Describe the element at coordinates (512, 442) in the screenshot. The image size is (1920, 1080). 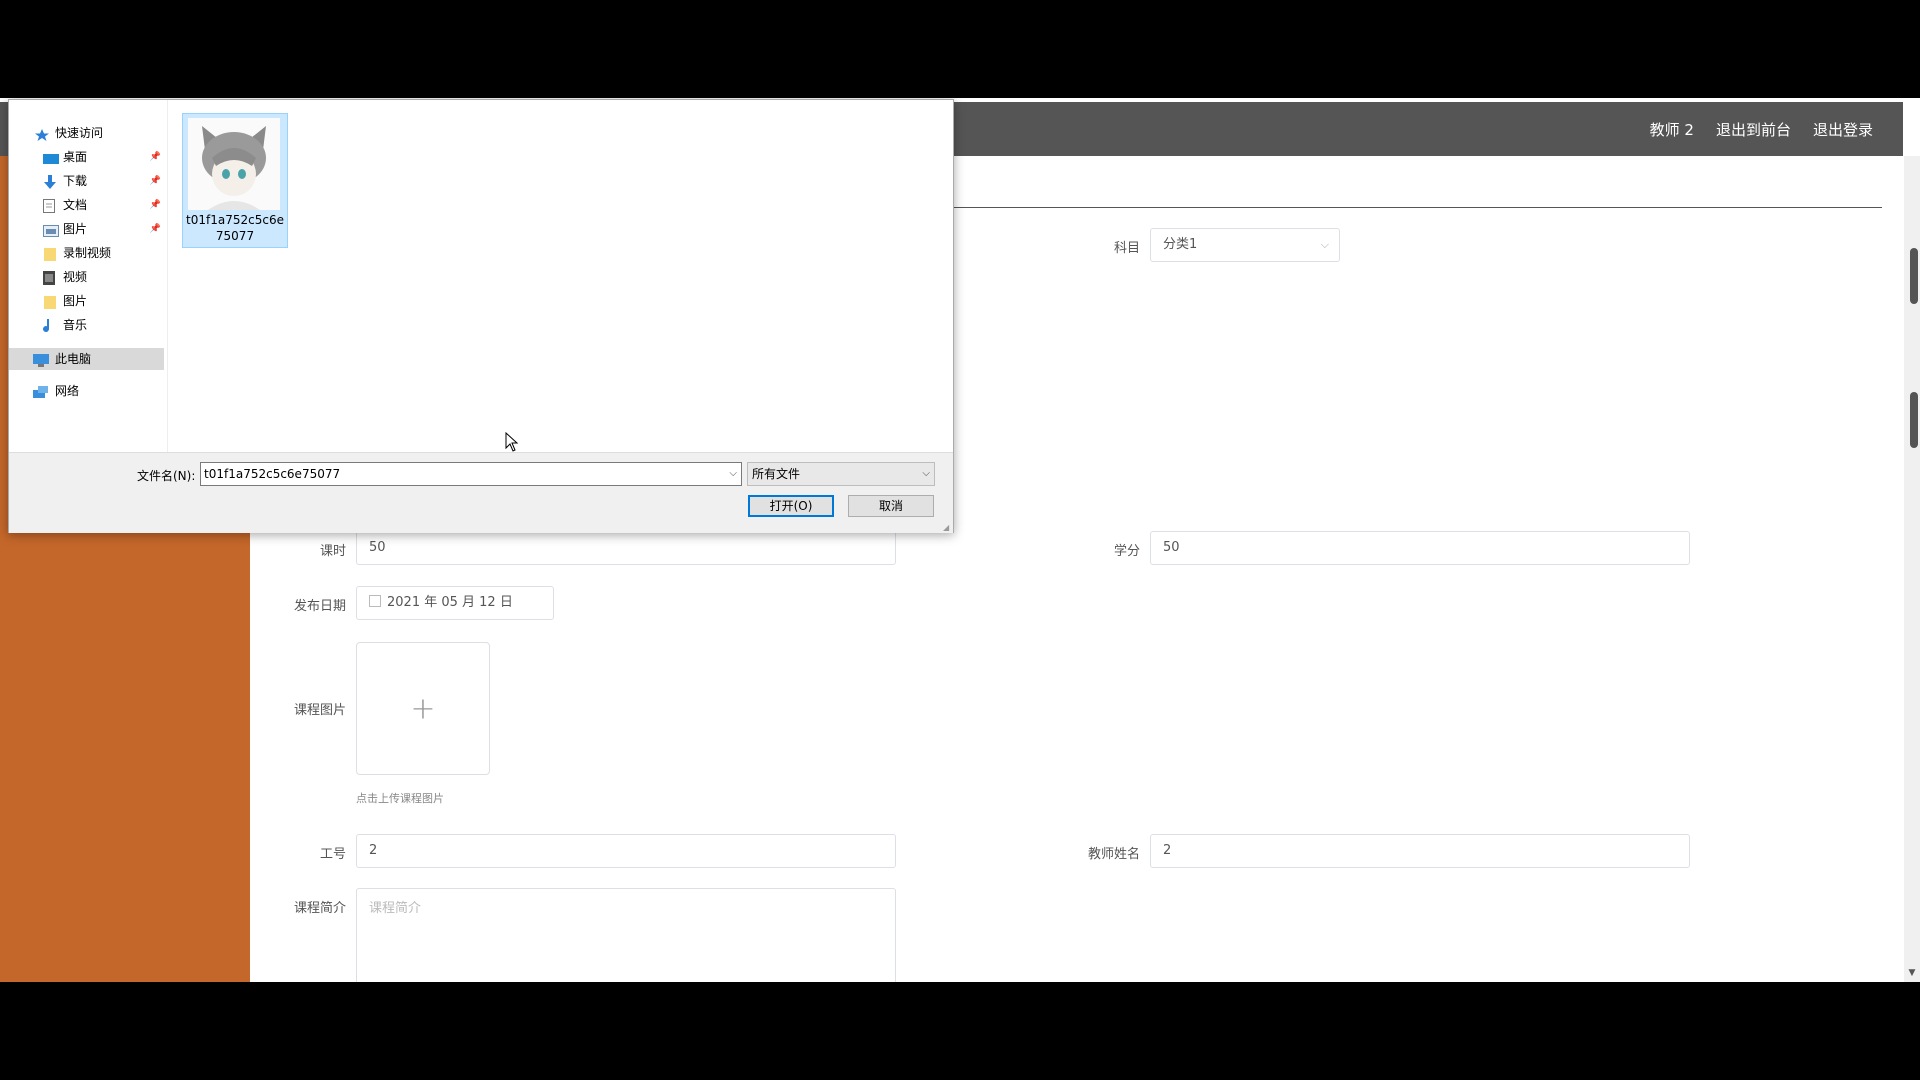
I see `mouse-cursor-icon` at that location.